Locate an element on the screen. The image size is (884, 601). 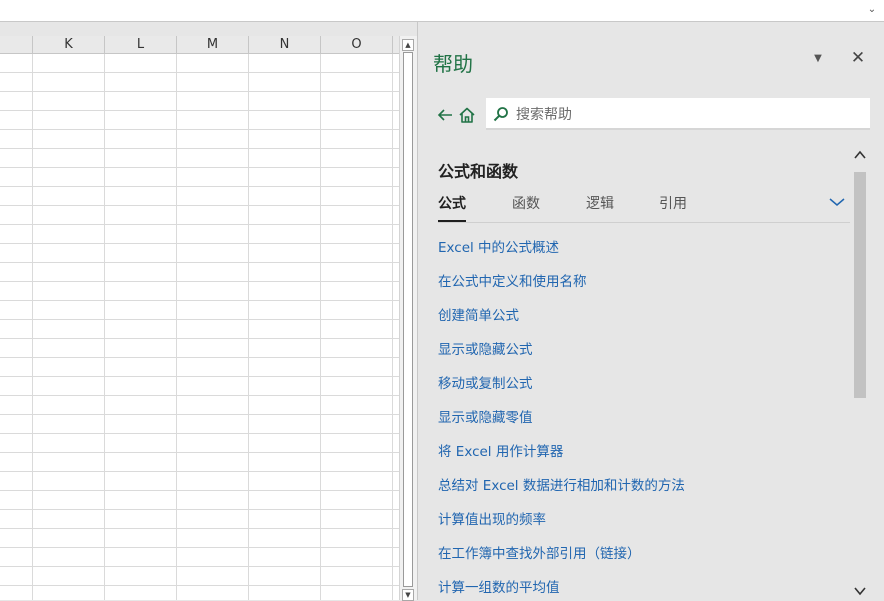
help-link: 在工作簿中查找外部引用（链接） is located at coordinates (648, 561).